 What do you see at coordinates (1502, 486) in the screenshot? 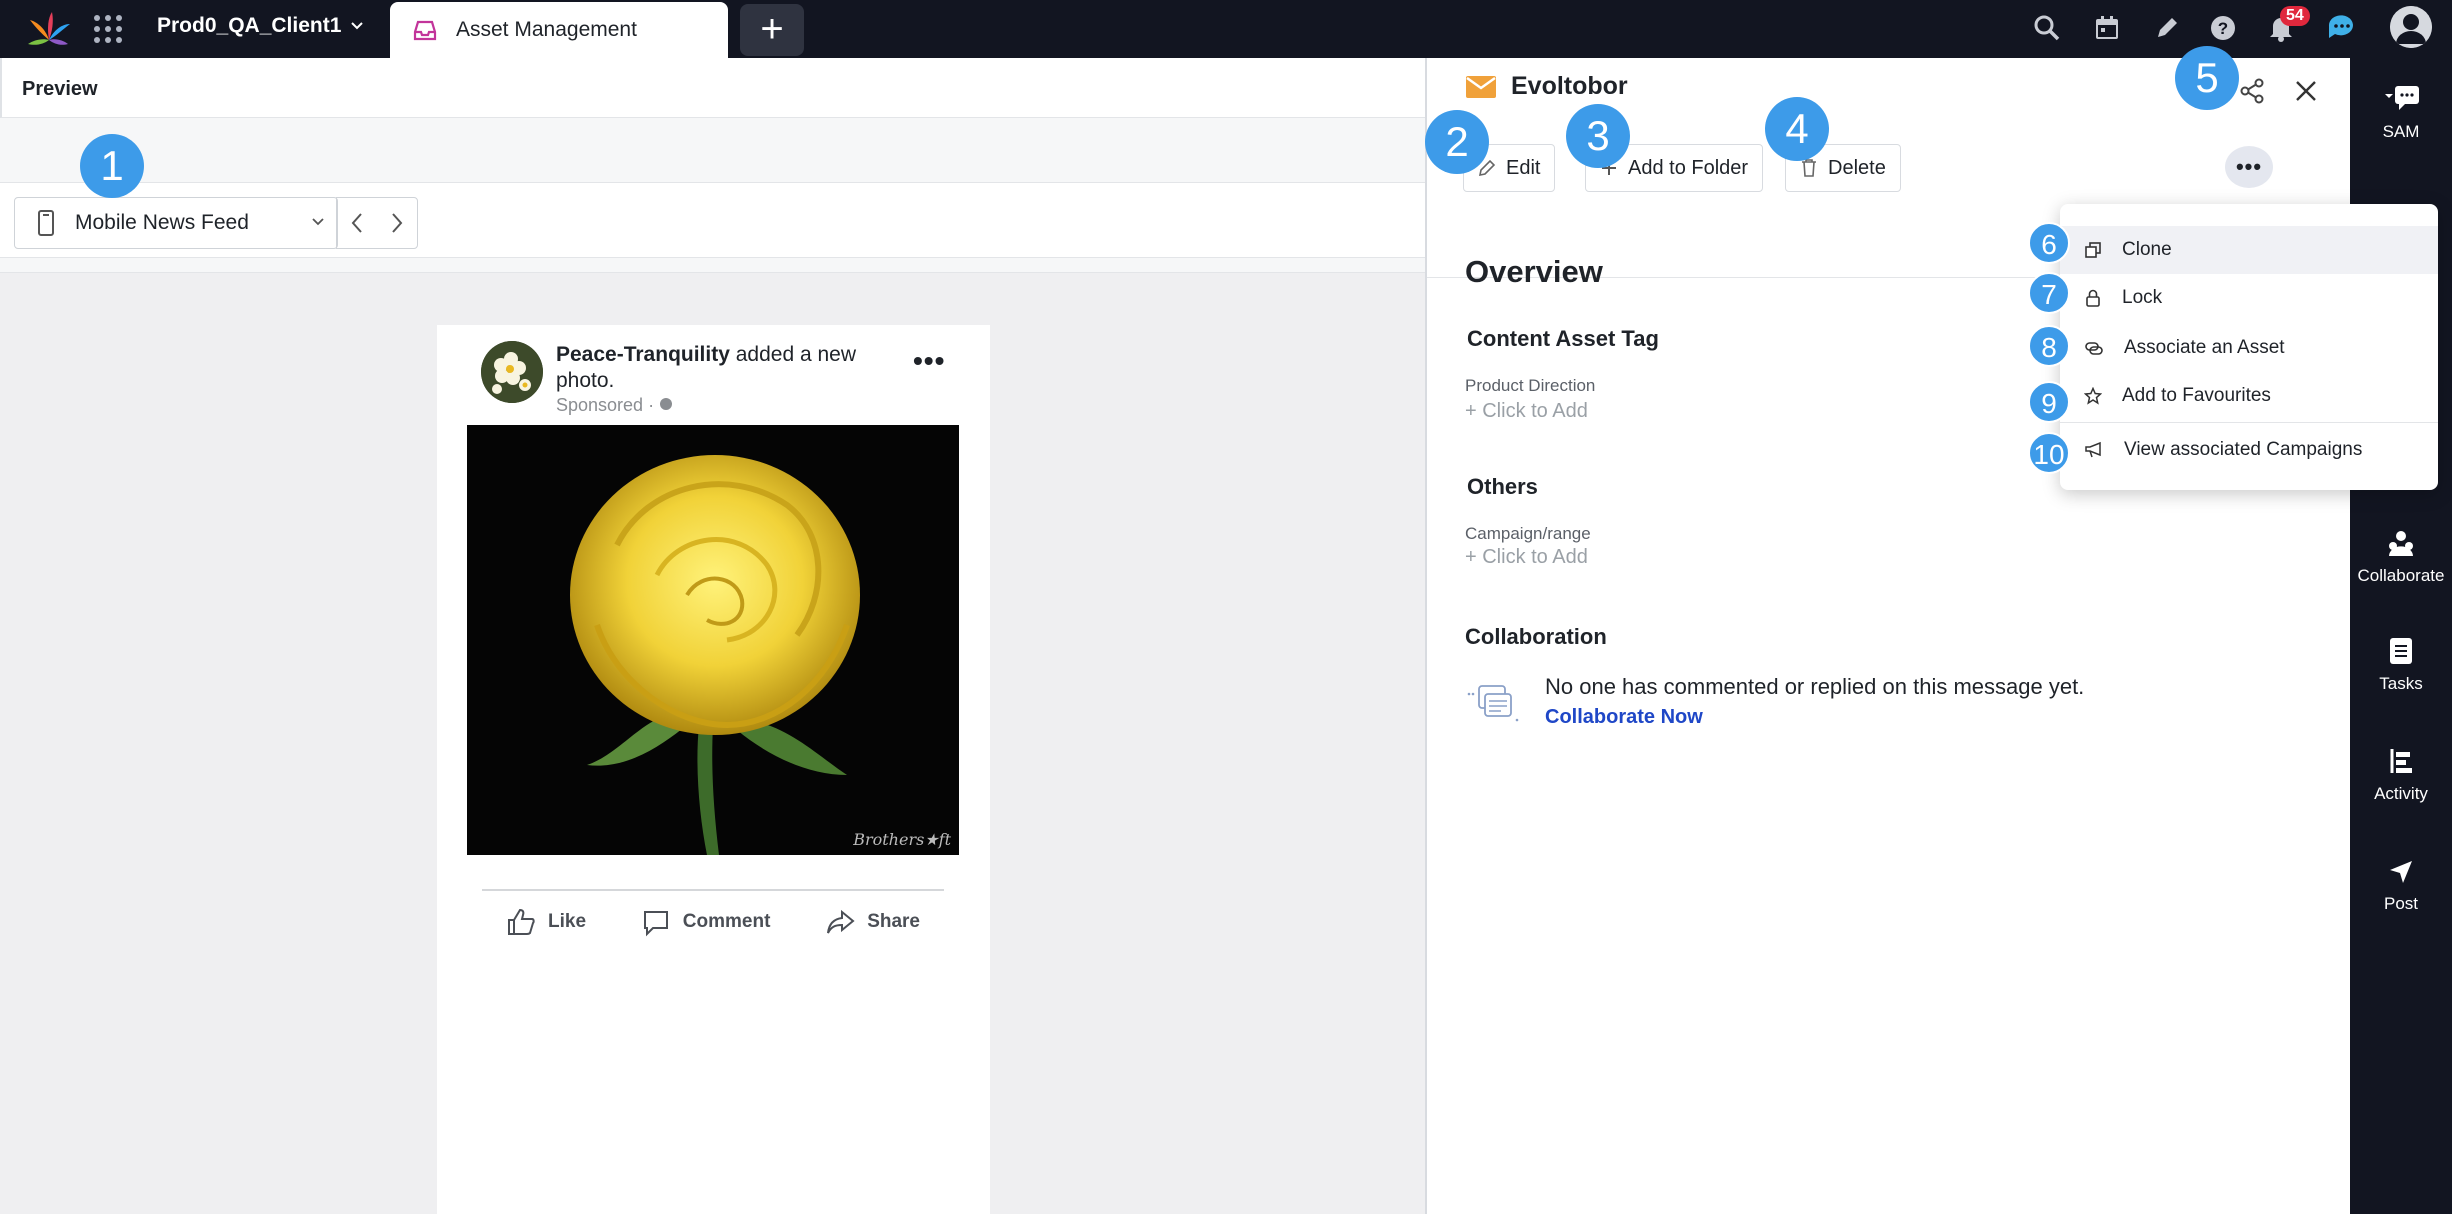
I see `others-heading: Others` at bounding box center [1502, 486].